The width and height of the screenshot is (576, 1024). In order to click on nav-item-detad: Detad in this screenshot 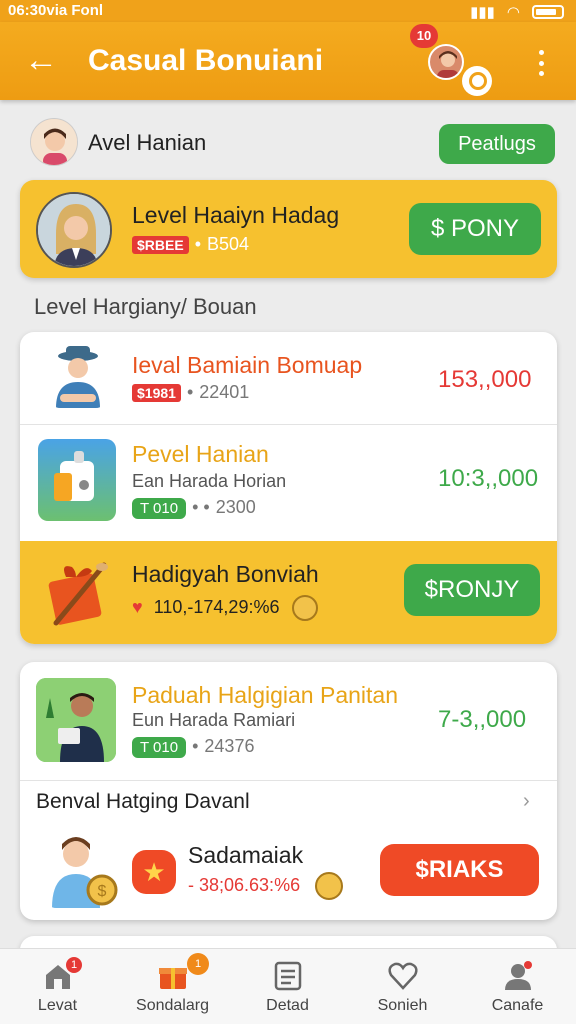, I will do `click(287, 986)`.